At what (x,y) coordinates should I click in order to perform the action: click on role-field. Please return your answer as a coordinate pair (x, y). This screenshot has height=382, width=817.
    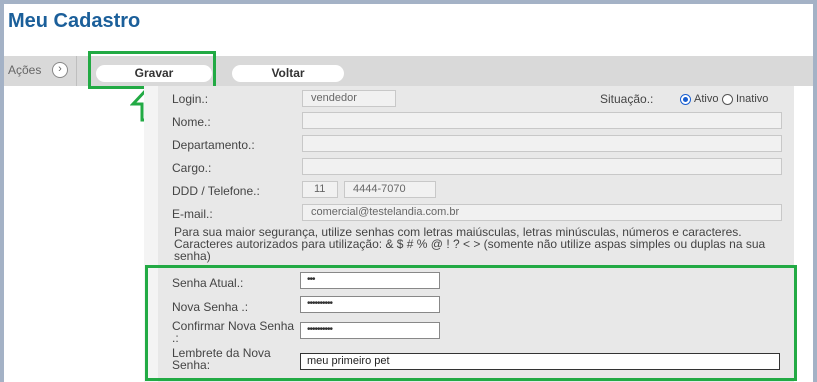
    Looking at the image, I should click on (542, 166).